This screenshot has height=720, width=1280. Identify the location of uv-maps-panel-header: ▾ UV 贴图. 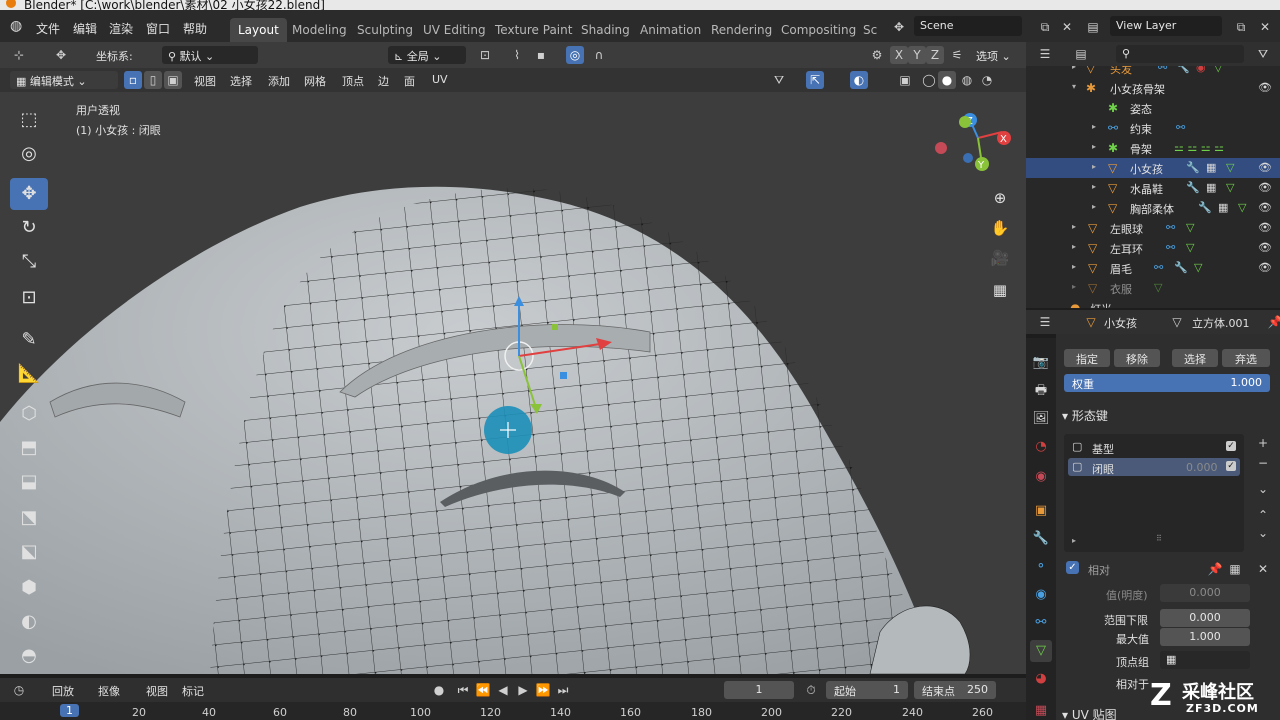
(1089, 713).